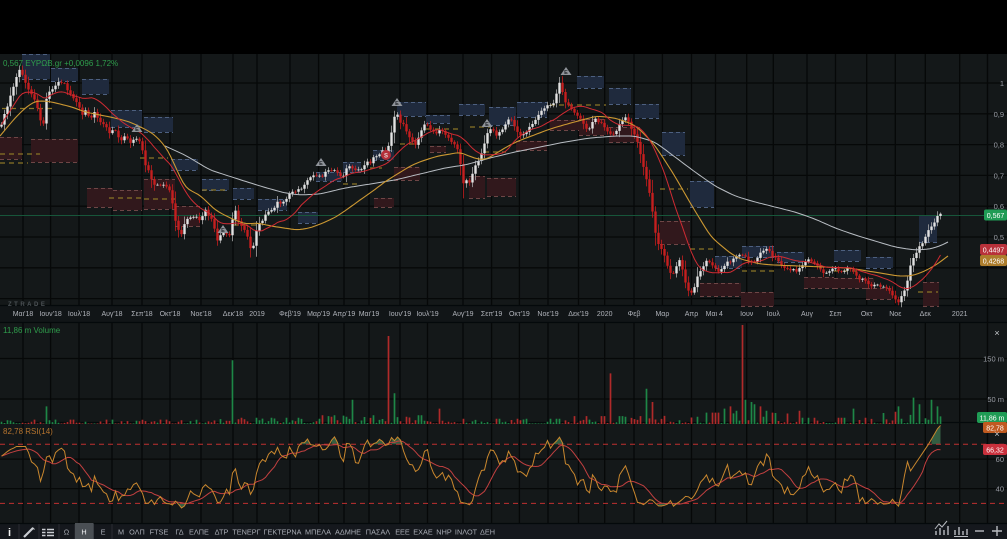  Describe the element at coordinates (170, 314) in the screenshot. I see `svg-text: Οκτ'18` at that location.